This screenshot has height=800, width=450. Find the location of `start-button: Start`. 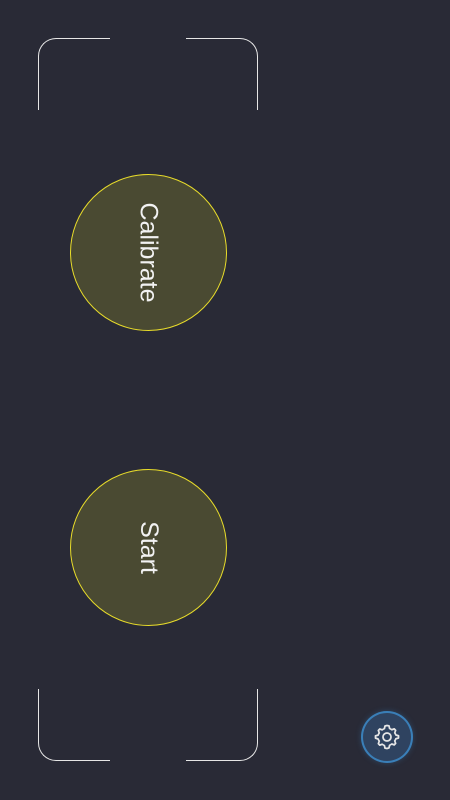

start-button: Start is located at coordinates (148, 547).